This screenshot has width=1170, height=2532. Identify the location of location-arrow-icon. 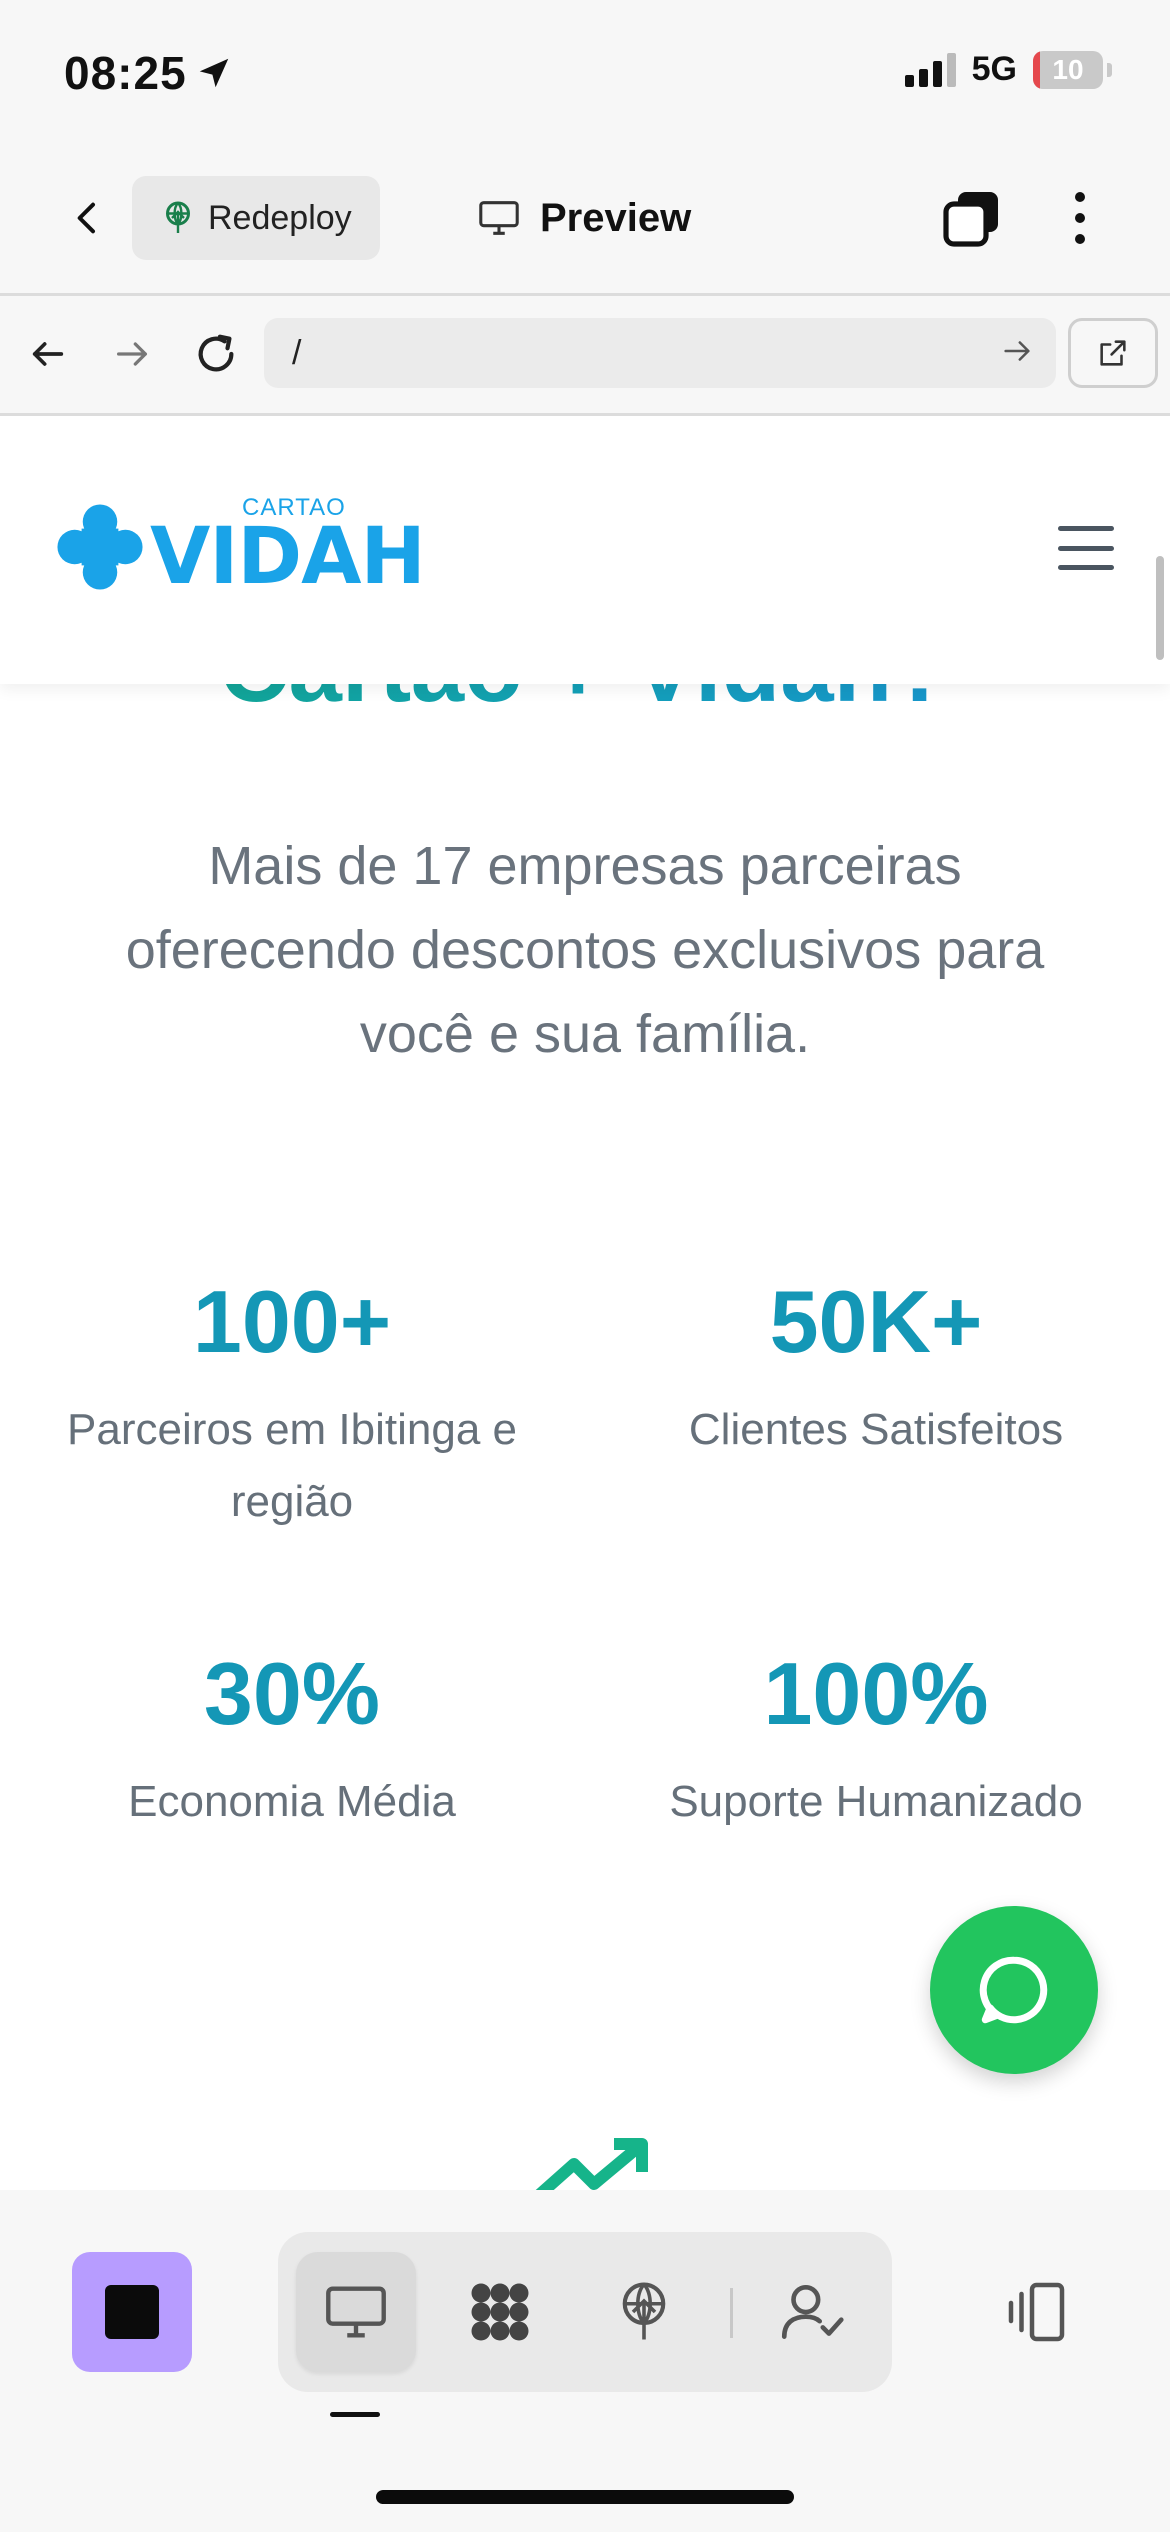
(213, 73).